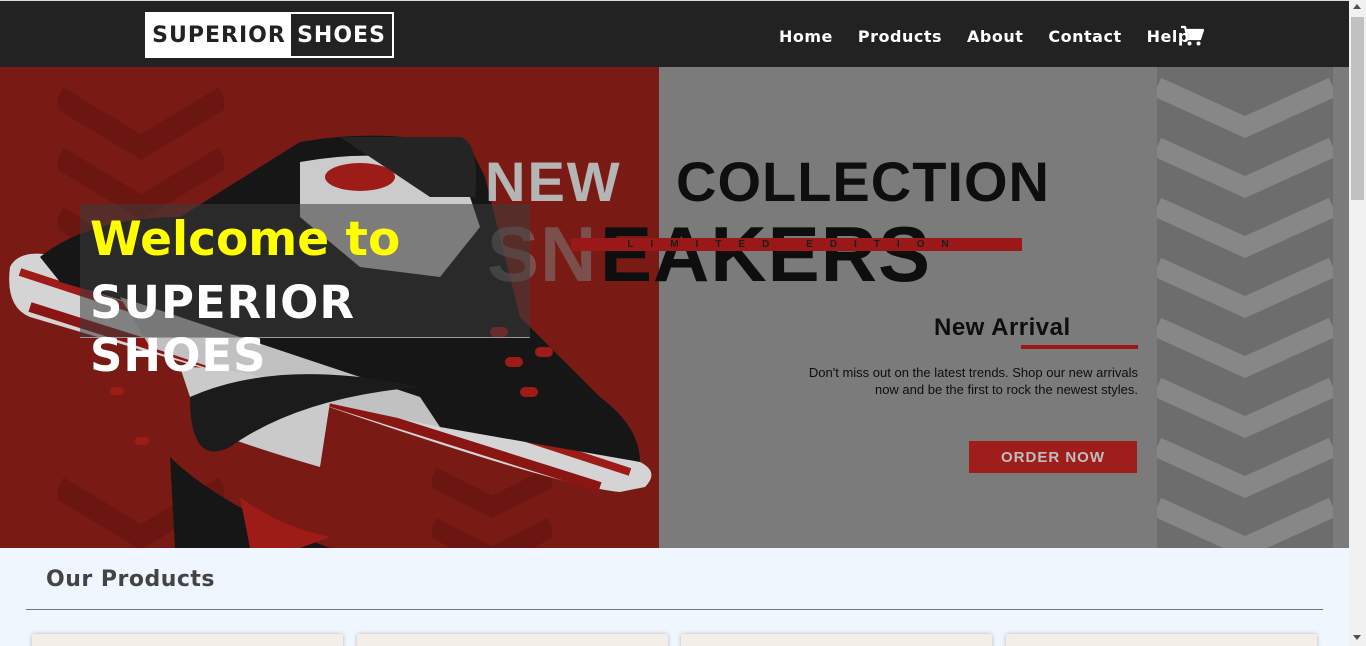  Describe the element at coordinates (1357, 108) in the screenshot. I see `scrollbar-thumb` at that location.